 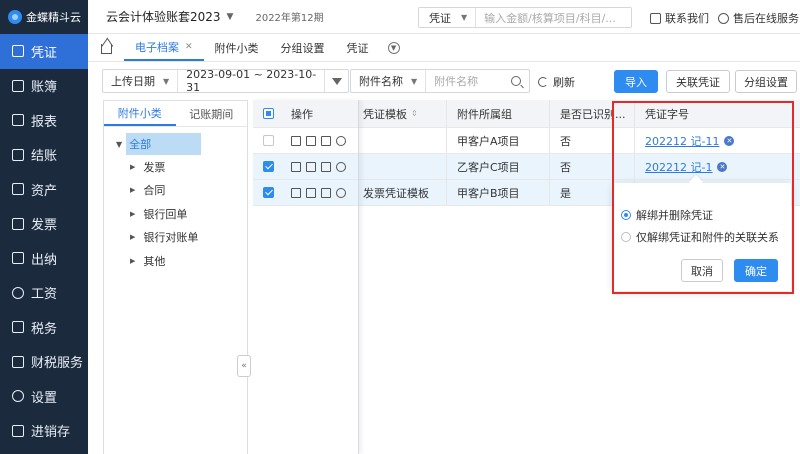 I want to click on sidebar-item-ledger: 账簿, so click(x=44, y=86).